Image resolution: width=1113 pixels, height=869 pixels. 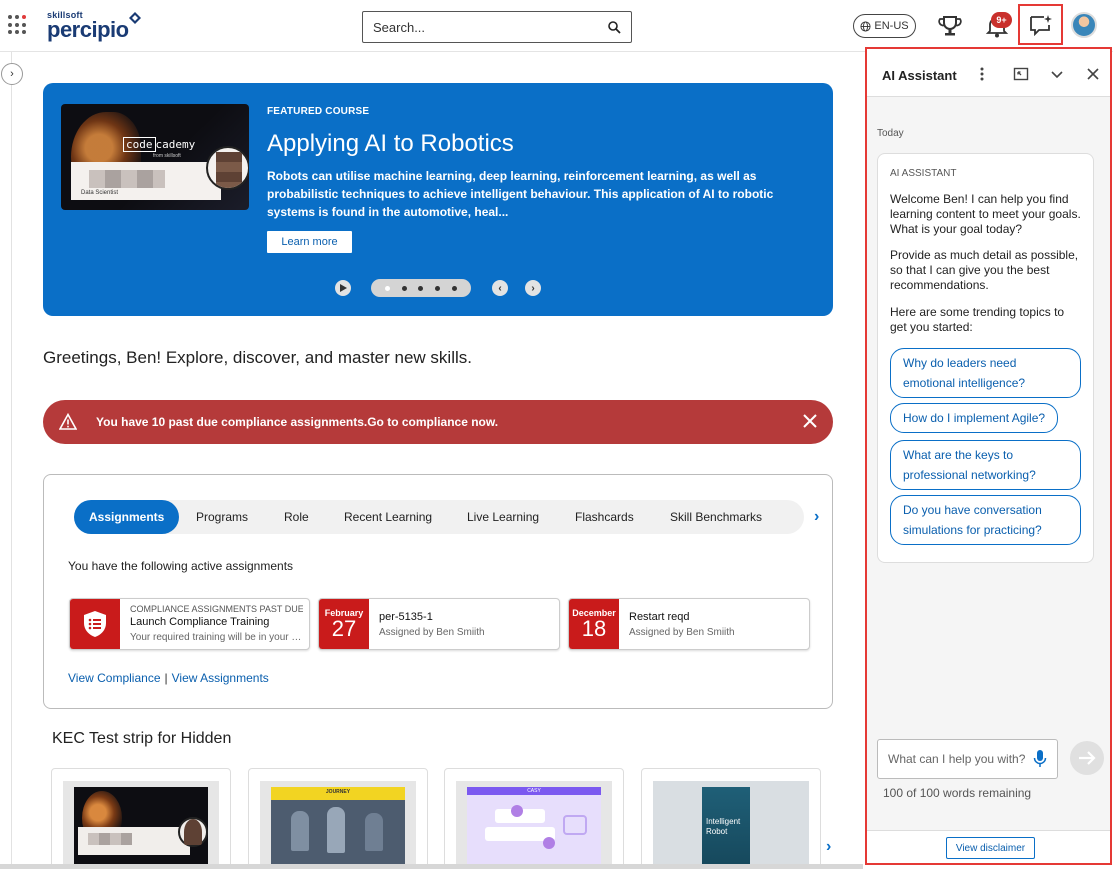 I want to click on logo-diamond-icon, so click(x=135, y=18).